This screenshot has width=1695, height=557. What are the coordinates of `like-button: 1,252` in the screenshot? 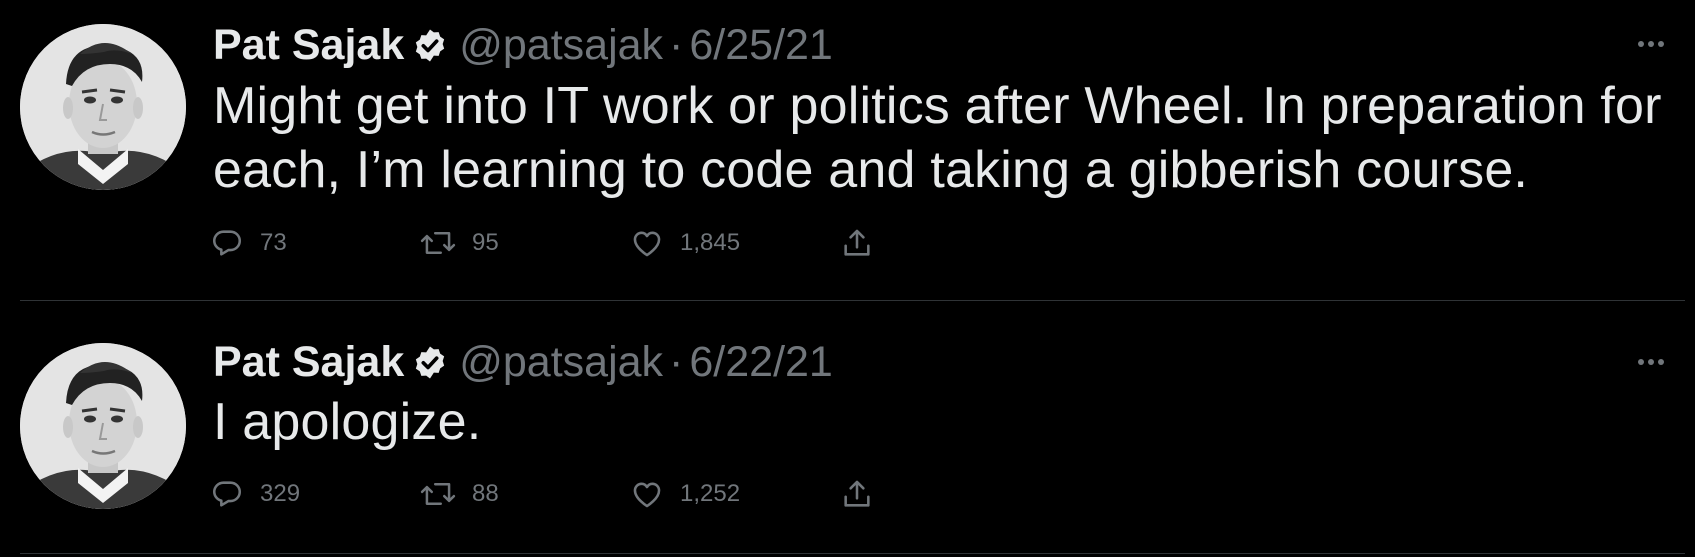 It's located at (685, 494).